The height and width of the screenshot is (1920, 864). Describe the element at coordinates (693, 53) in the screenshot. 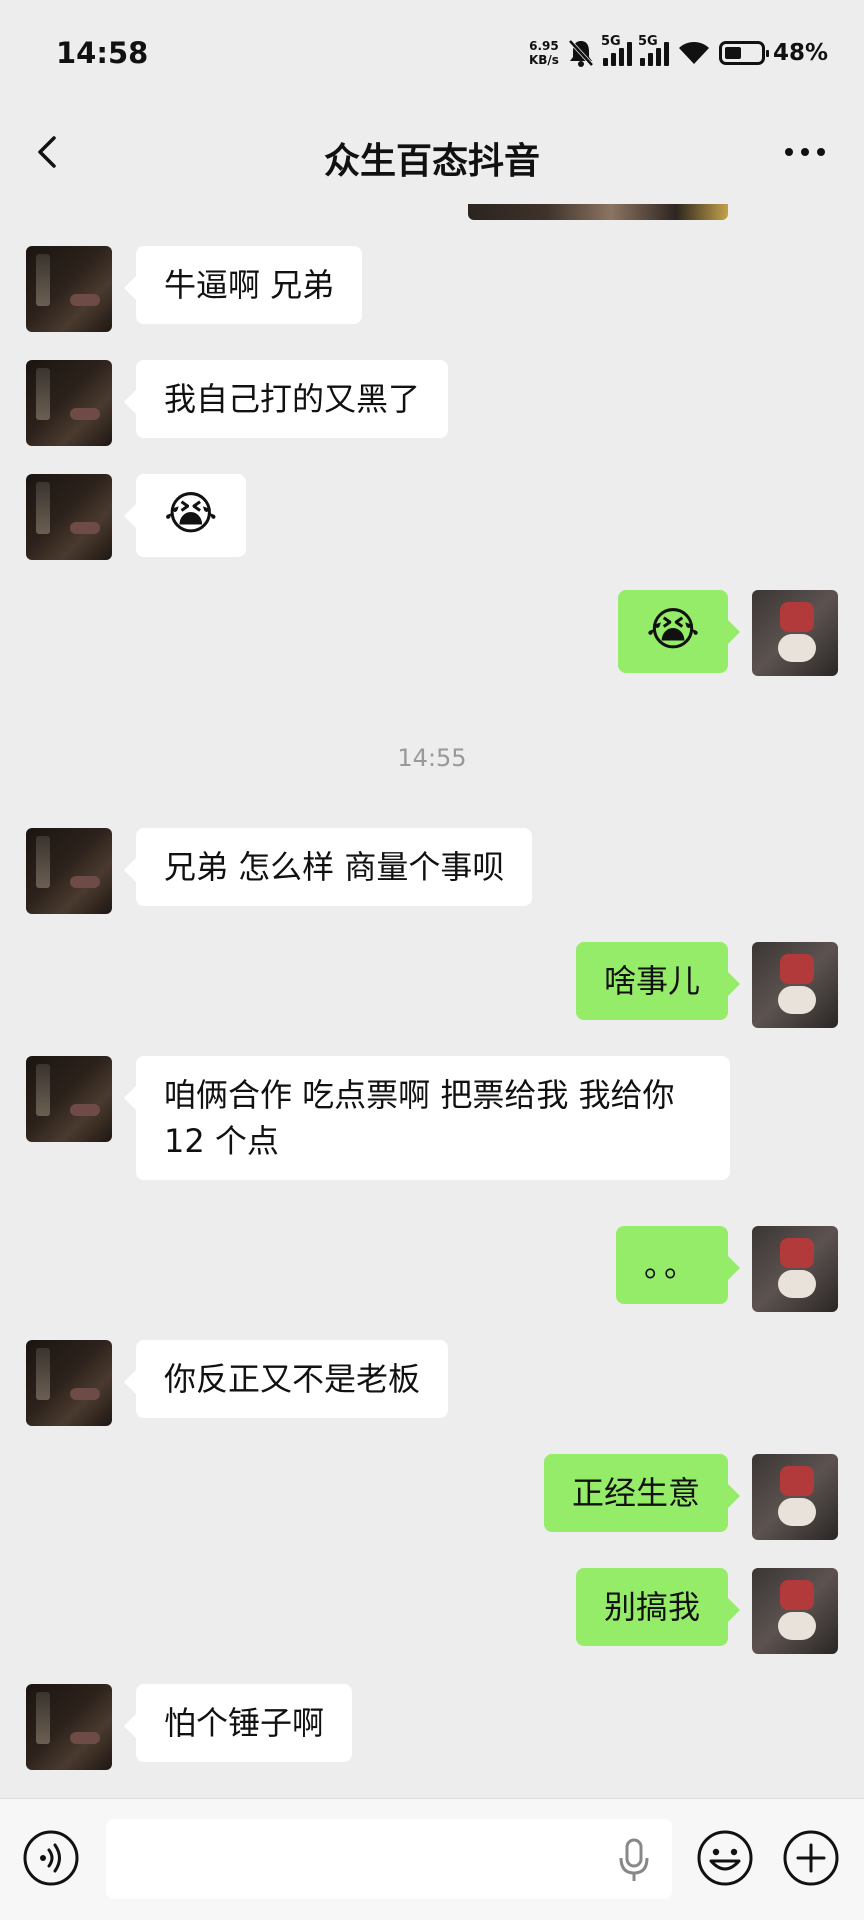

I see `wifi-icon` at that location.